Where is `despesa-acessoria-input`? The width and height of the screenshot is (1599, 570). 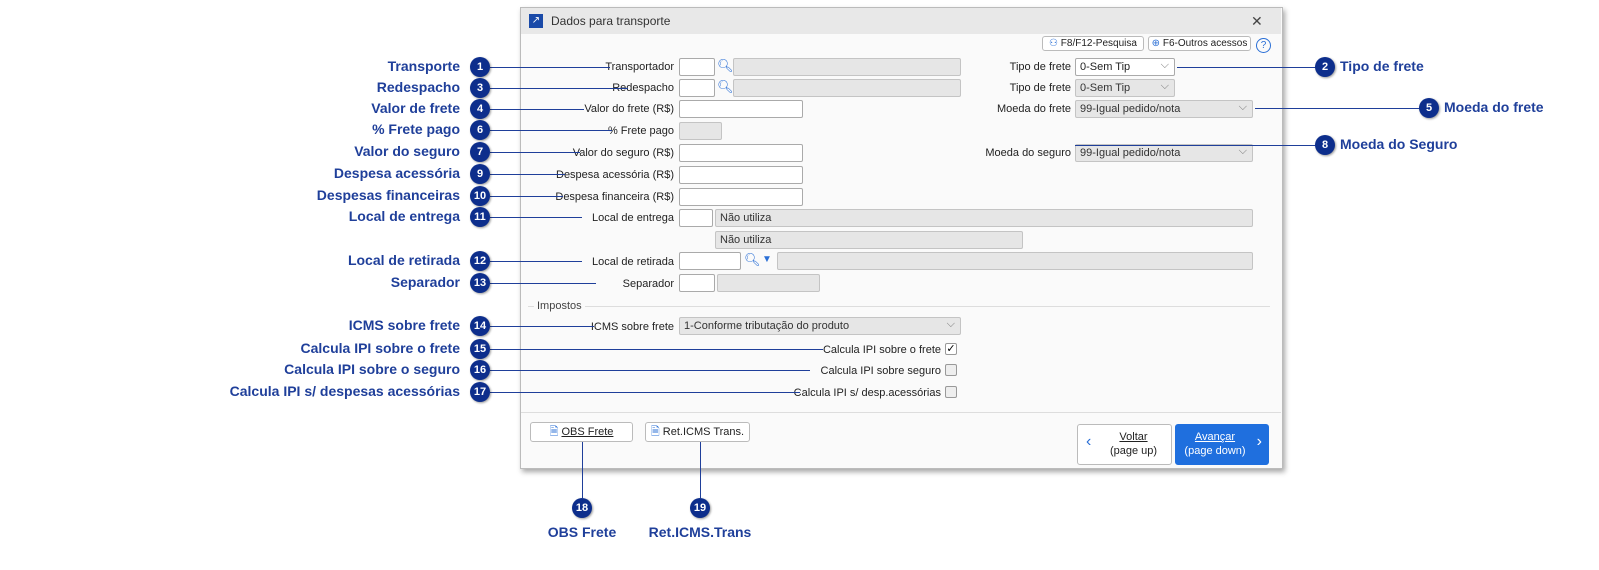
despesa-acessoria-input is located at coordinates (741, 175).